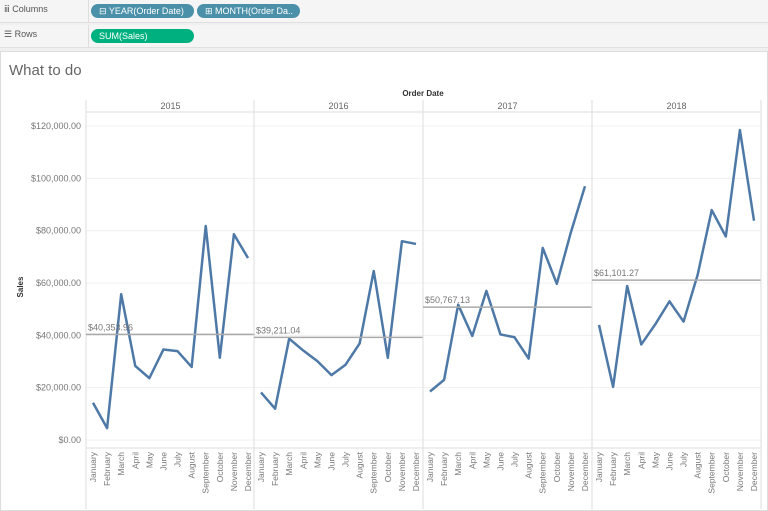 The height and width of the screenshot is (511, 768). Describe the element at coordinates (56, 126) in the screenshot. I see `y-tick-label: $120,000.00` at that location.